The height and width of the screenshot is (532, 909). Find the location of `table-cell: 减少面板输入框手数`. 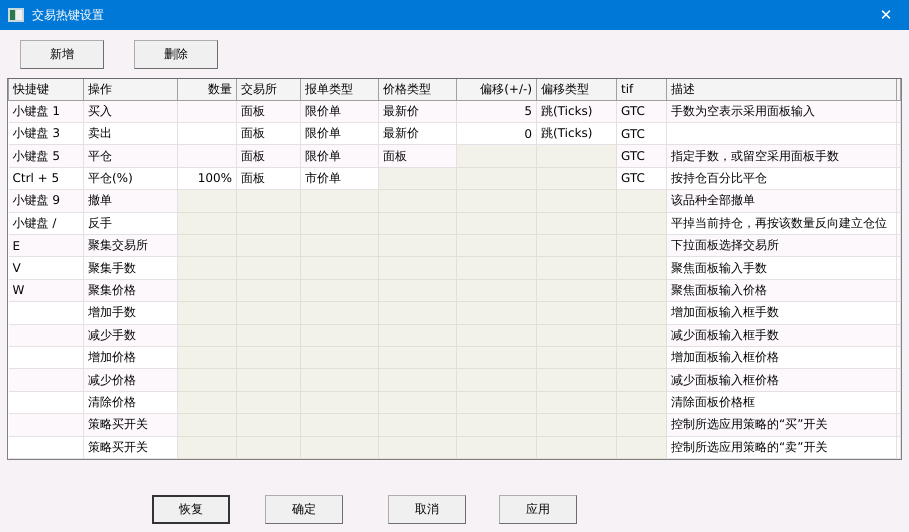

table-cell: 减少面板输入框手数 is located at coordinates (781, 335).